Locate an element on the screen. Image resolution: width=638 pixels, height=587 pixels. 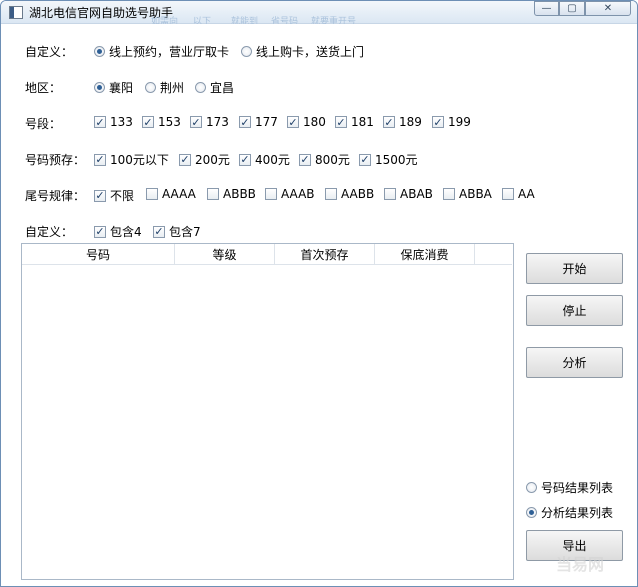
custom-filter-option-contains4: ✓ 包含4 is located at coordinates (118, 231).